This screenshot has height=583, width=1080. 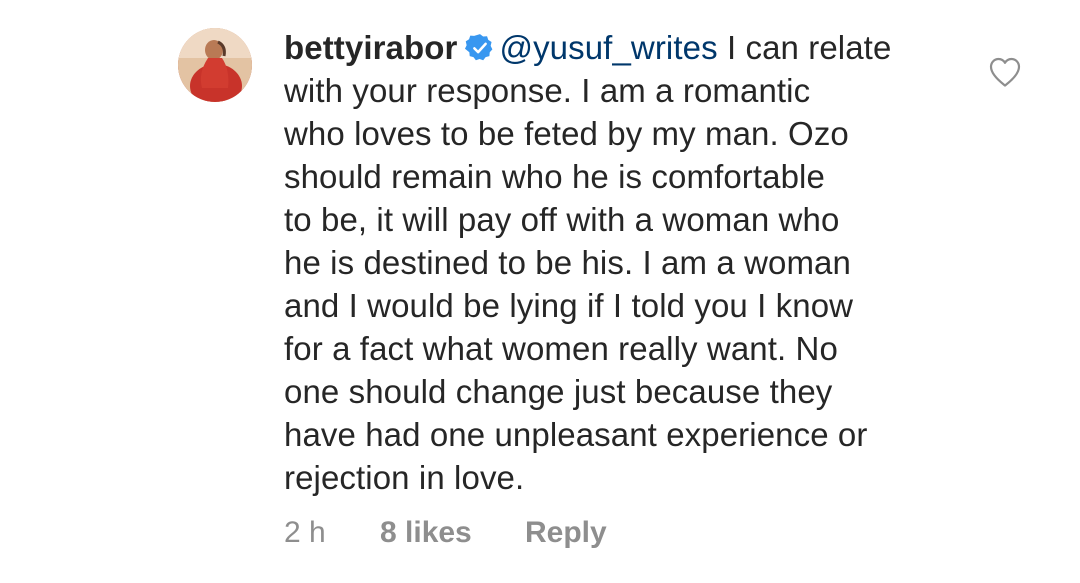 What do you see at coordinates (547, 90) in the screenshot?
I see `comment-text-line: with your response. I am a romantic` at bounding box center [547, 90].